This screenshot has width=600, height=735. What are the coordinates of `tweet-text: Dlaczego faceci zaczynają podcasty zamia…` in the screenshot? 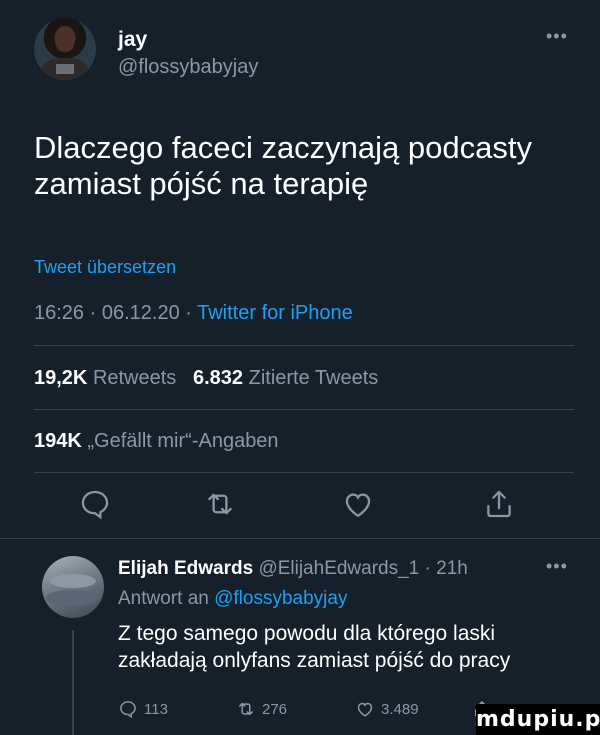 It's located at (283, 165).